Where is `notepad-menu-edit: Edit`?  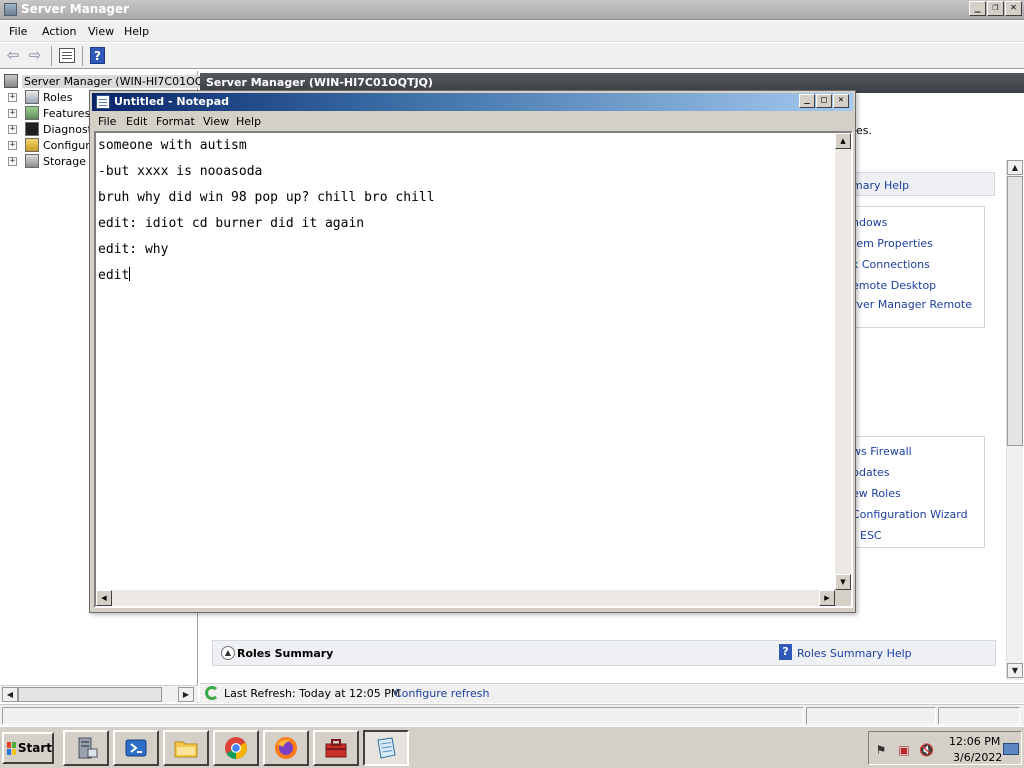 notepad-menu-edit: Edit is located at coordinates (136, 121).